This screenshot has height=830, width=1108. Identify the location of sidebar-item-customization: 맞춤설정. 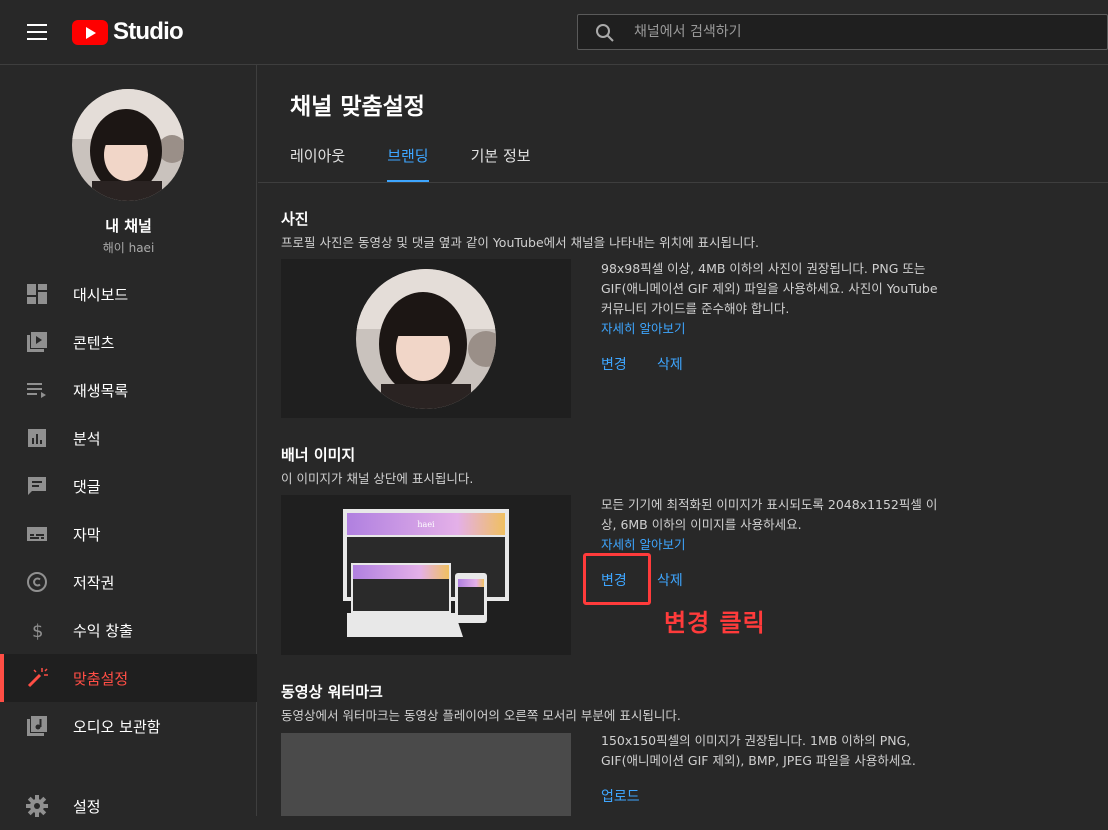
(128, 678).